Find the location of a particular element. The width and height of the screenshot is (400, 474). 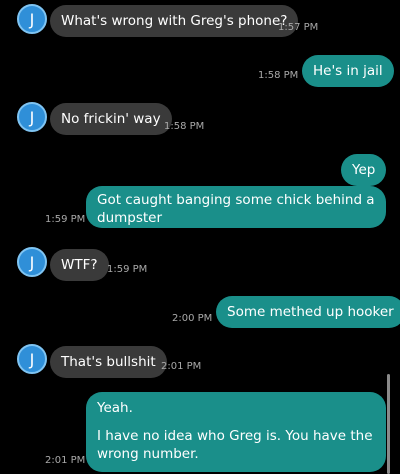

message-bubble-incoming: No frickin' way is located at coordinates (111, 119).